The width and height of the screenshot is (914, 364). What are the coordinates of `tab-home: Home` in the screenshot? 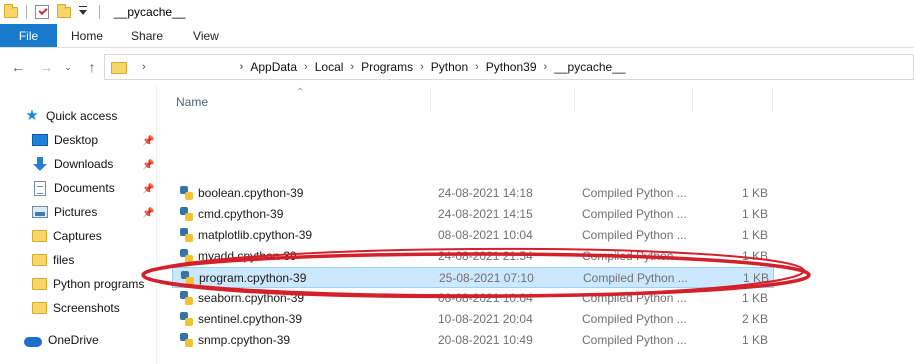 It's located at (87, 35).